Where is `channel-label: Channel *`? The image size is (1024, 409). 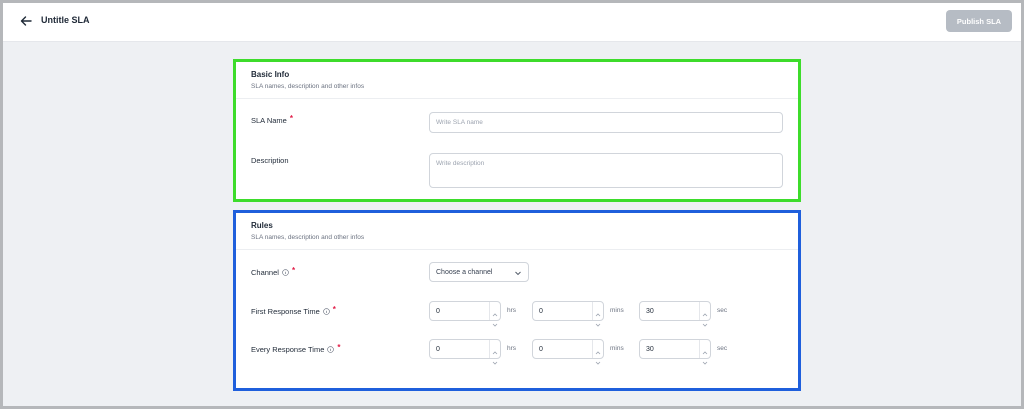 channel-label: Channel * is located at coordinates (273, 271).